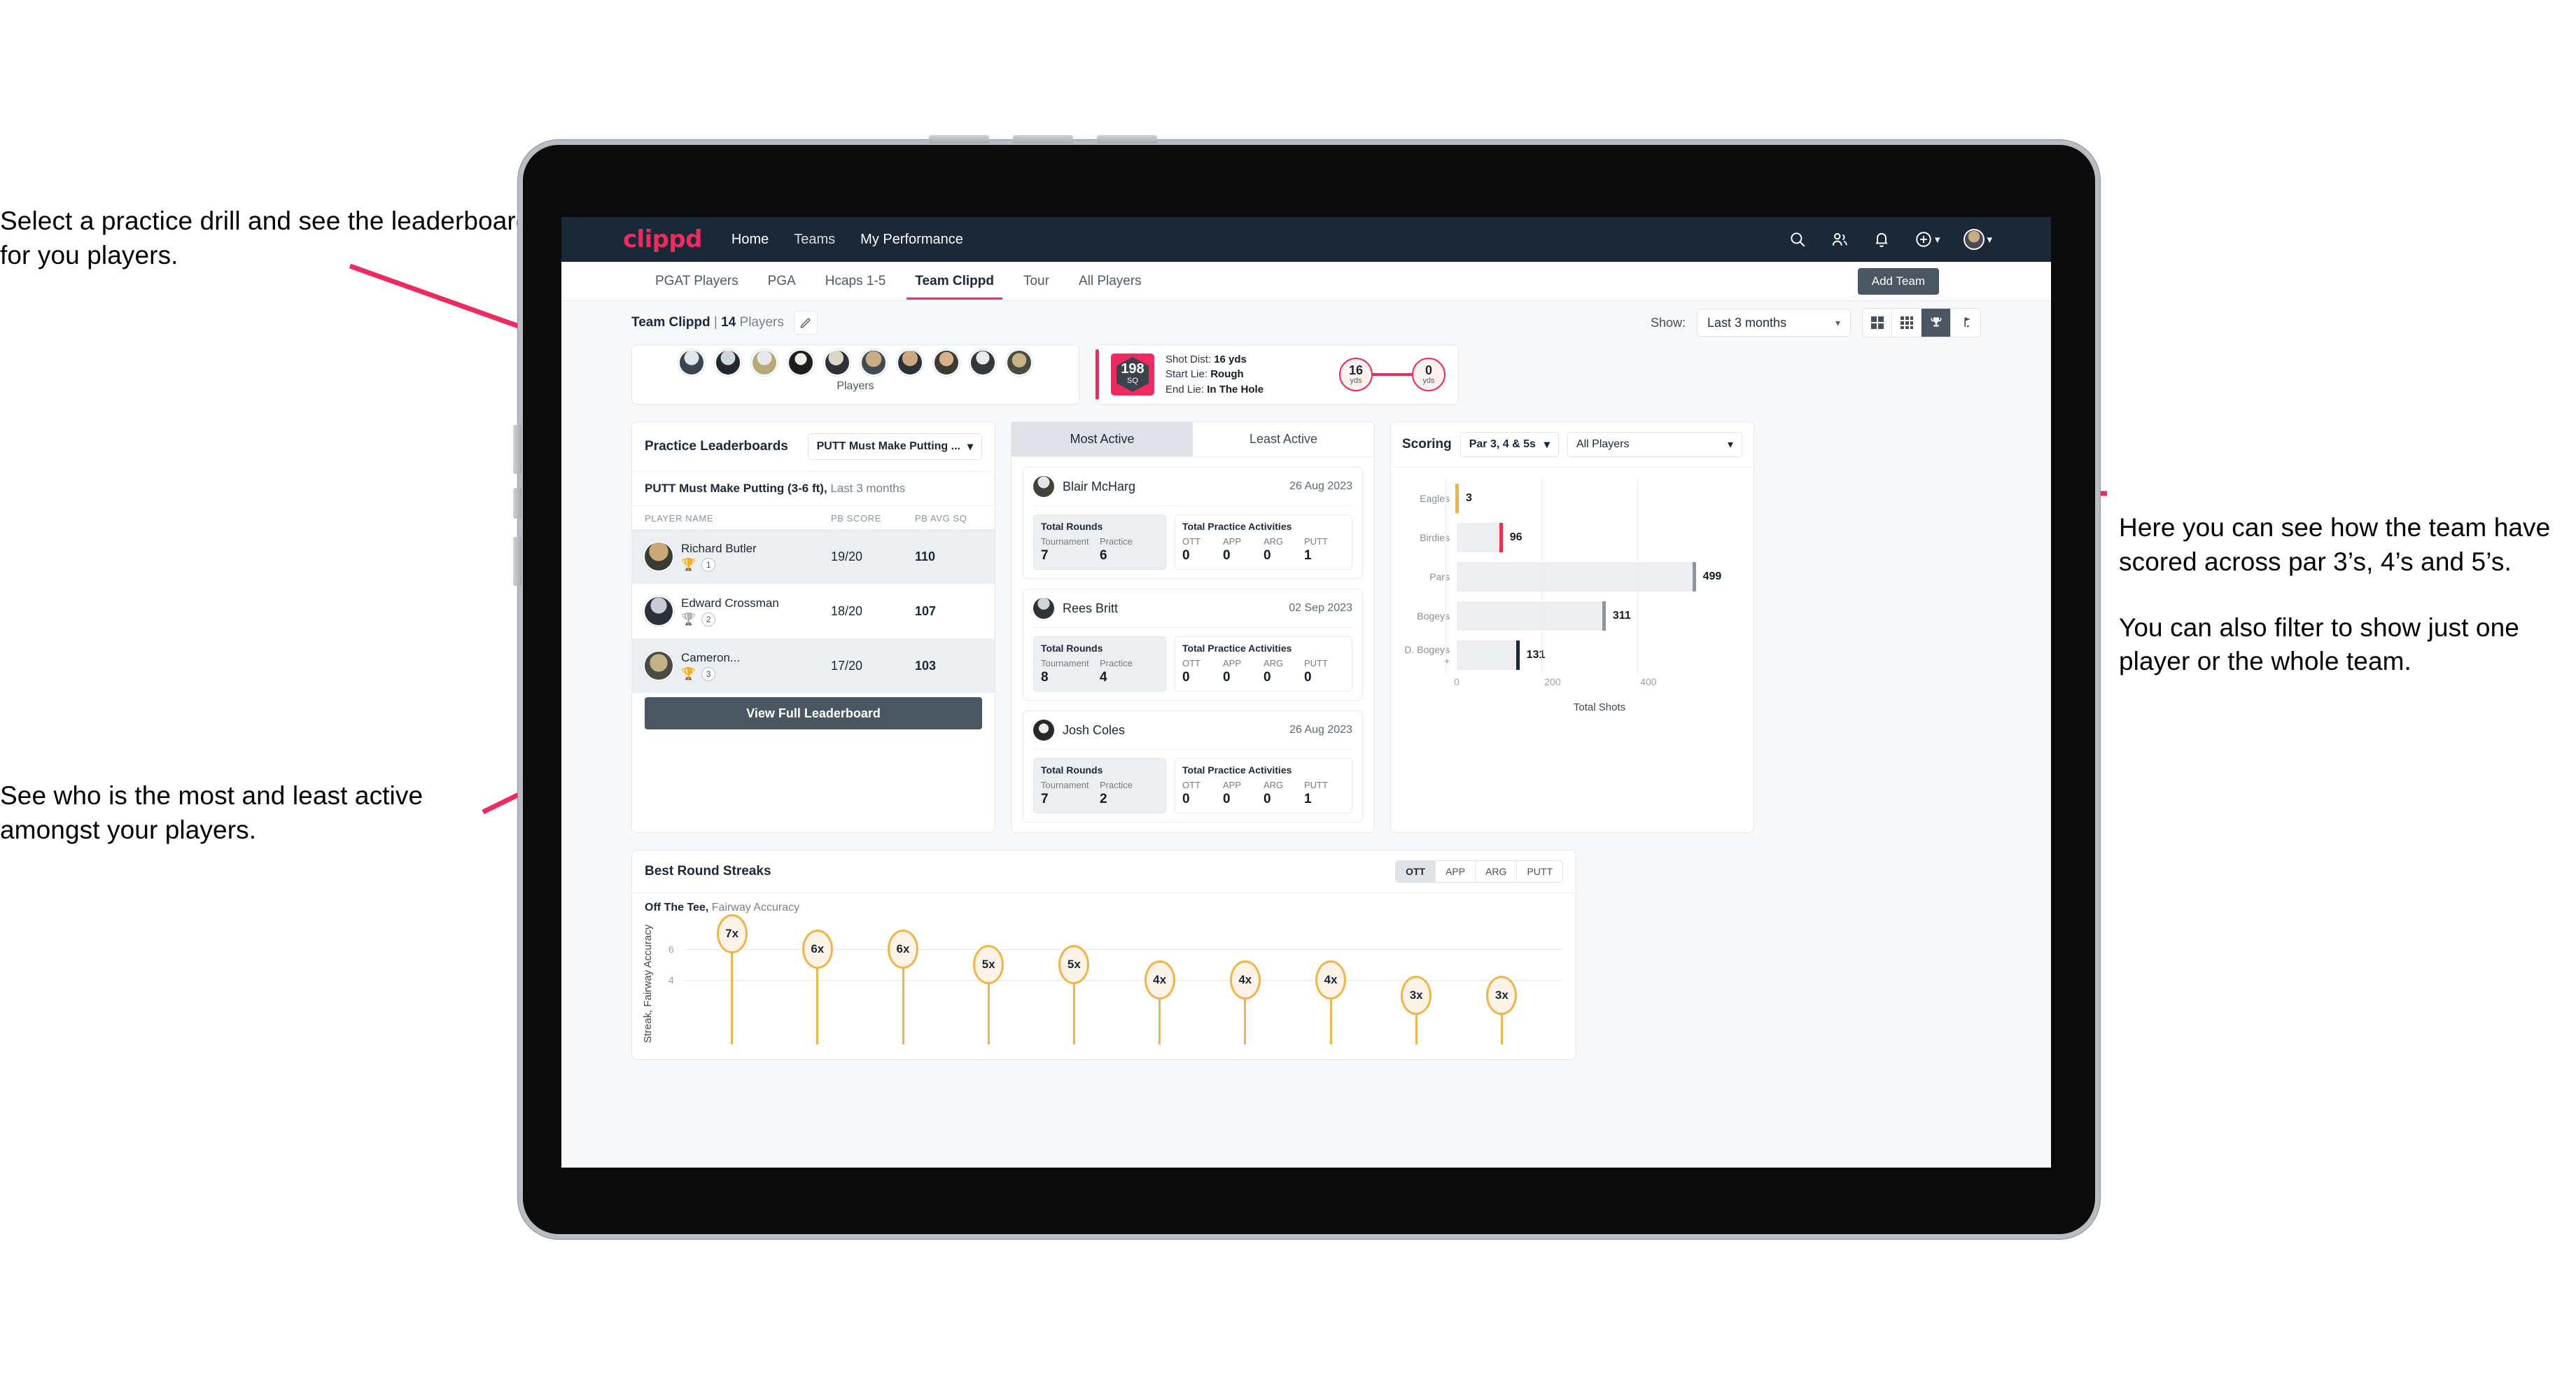 The width and height of the screenshot is (2576, 1386). What do you see at coordinates (813, 665) in the screenshot?
I see `table-row: Cameron... 🏆 3 17/20 103` at bounding box center [813, 665].